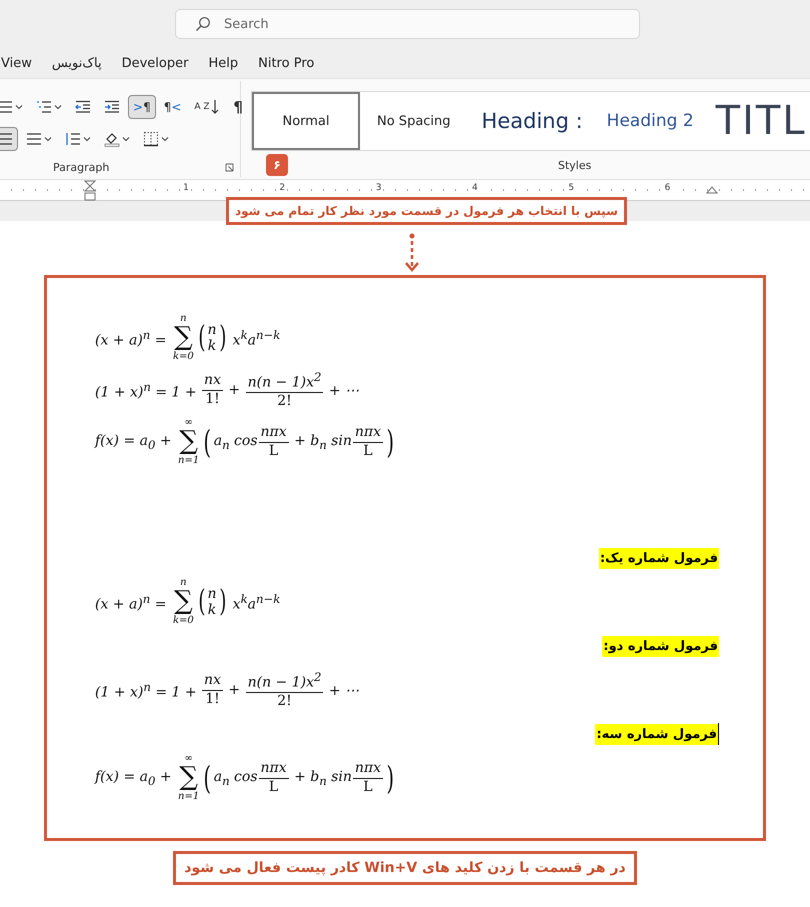  Describe the element at coordinates (277, 165) in the screenshot. I see `step-badge: ۶` at that location.